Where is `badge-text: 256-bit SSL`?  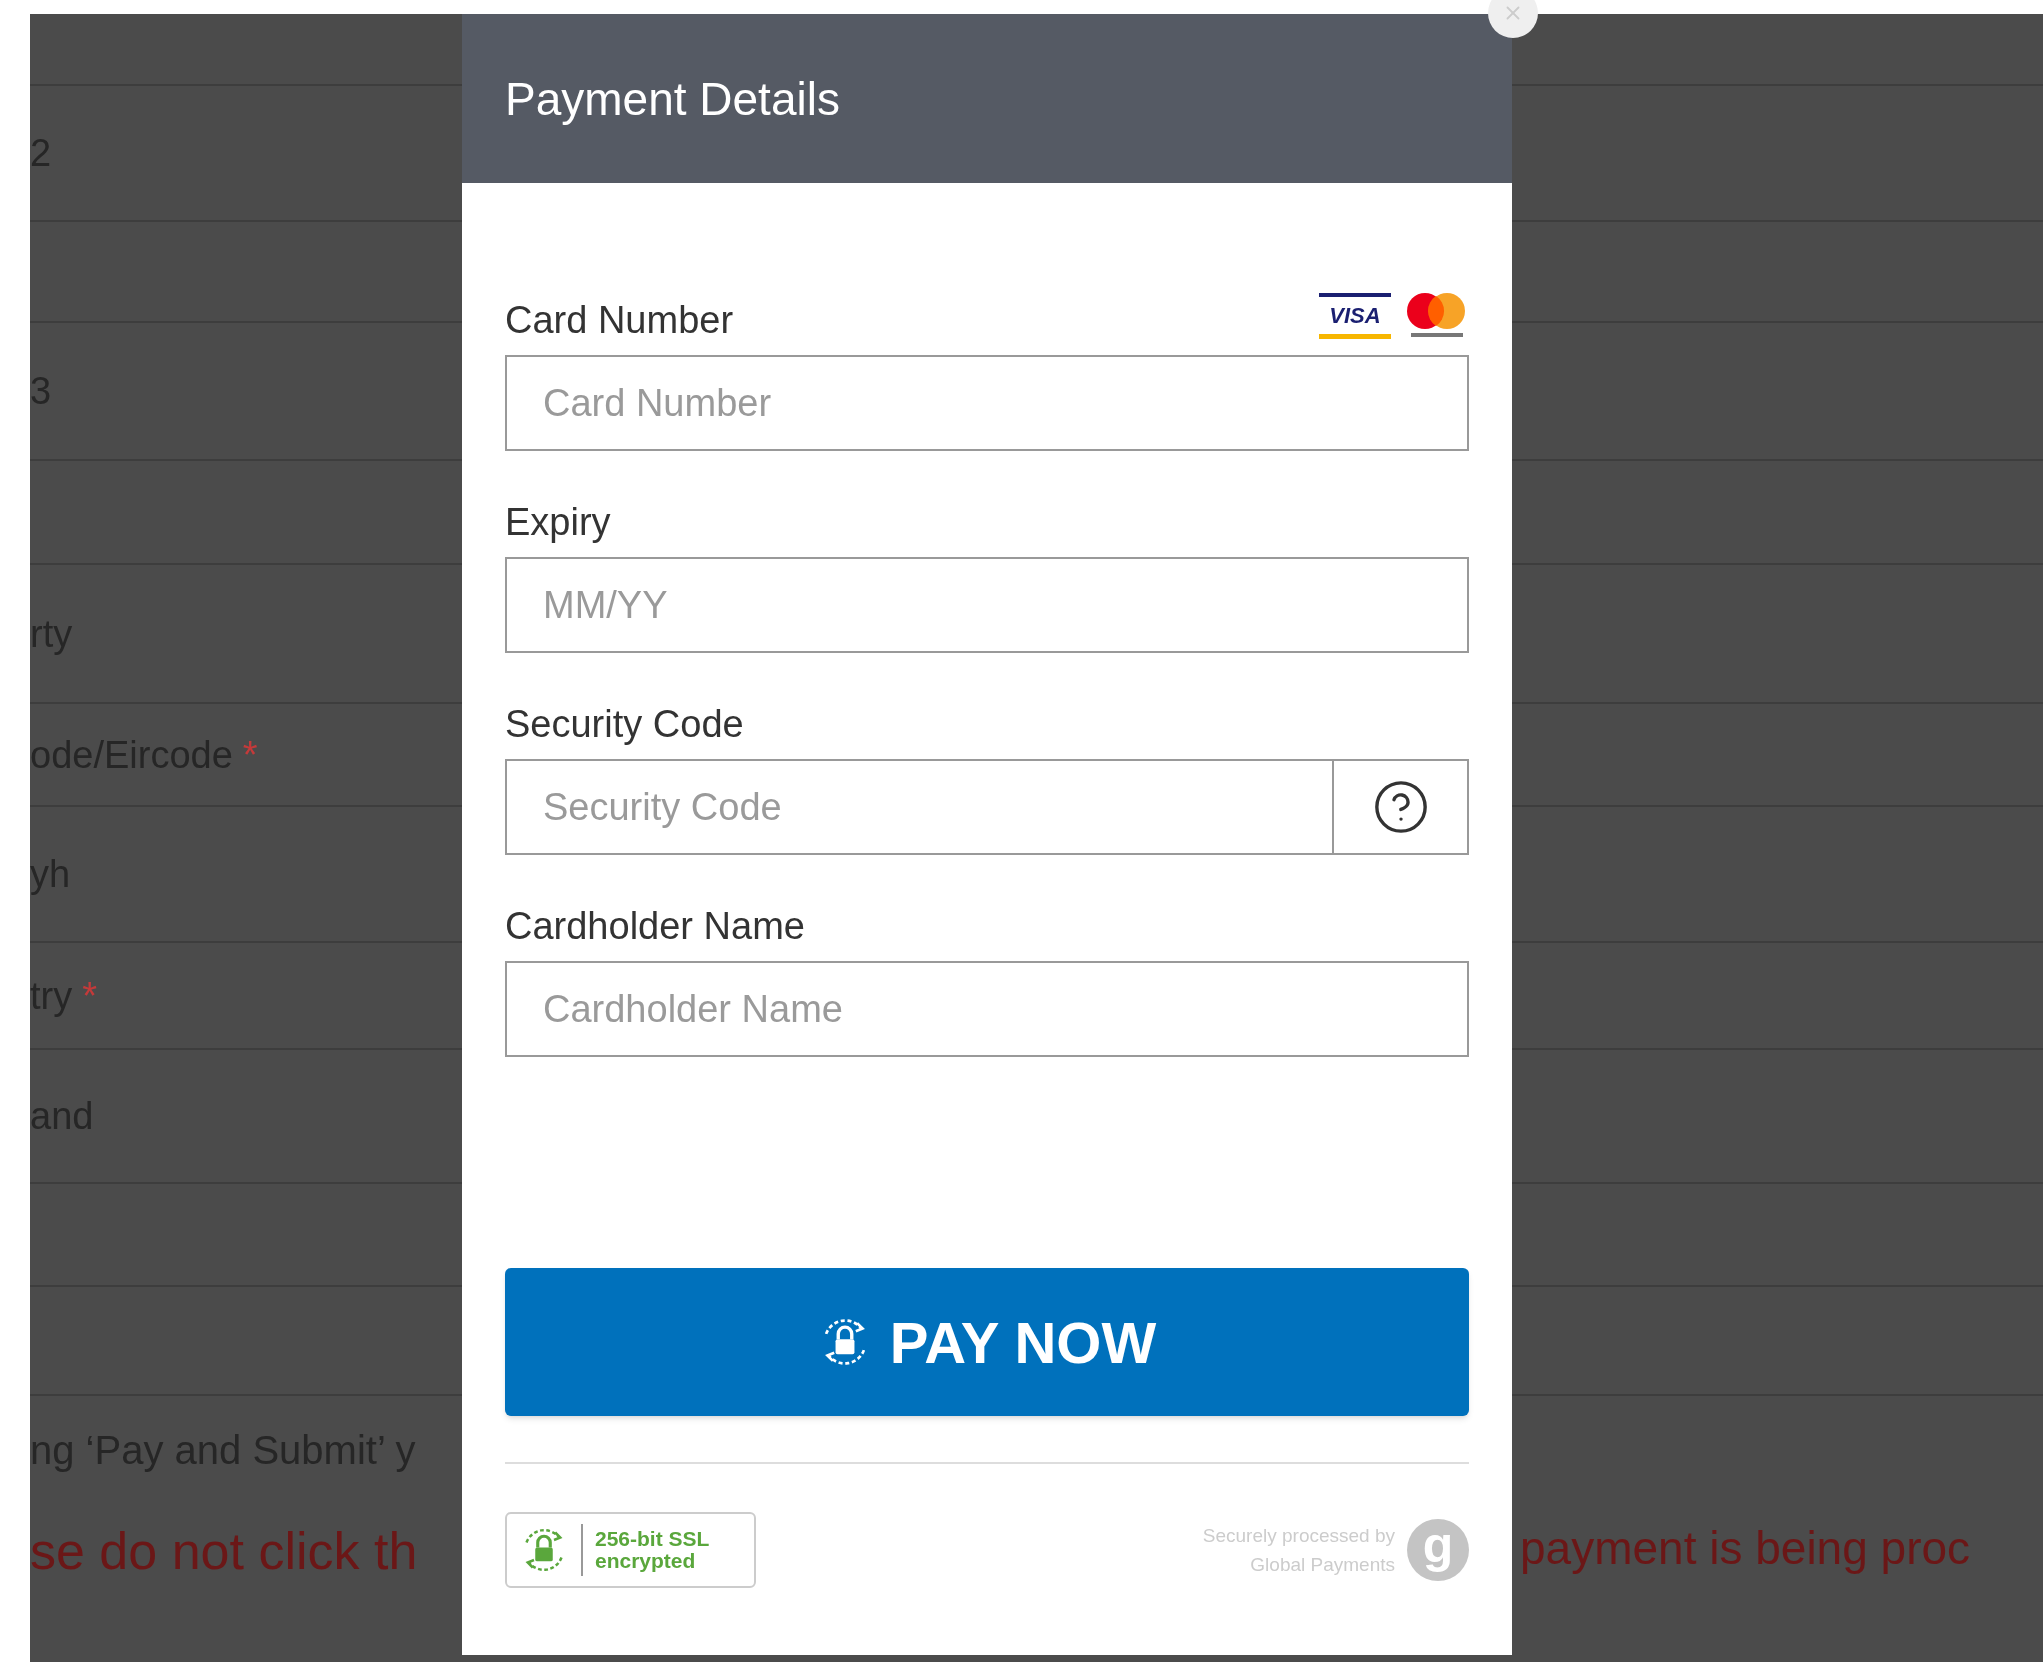 badge-text: 256-bit SSL is located at coordinates (652, 1539).